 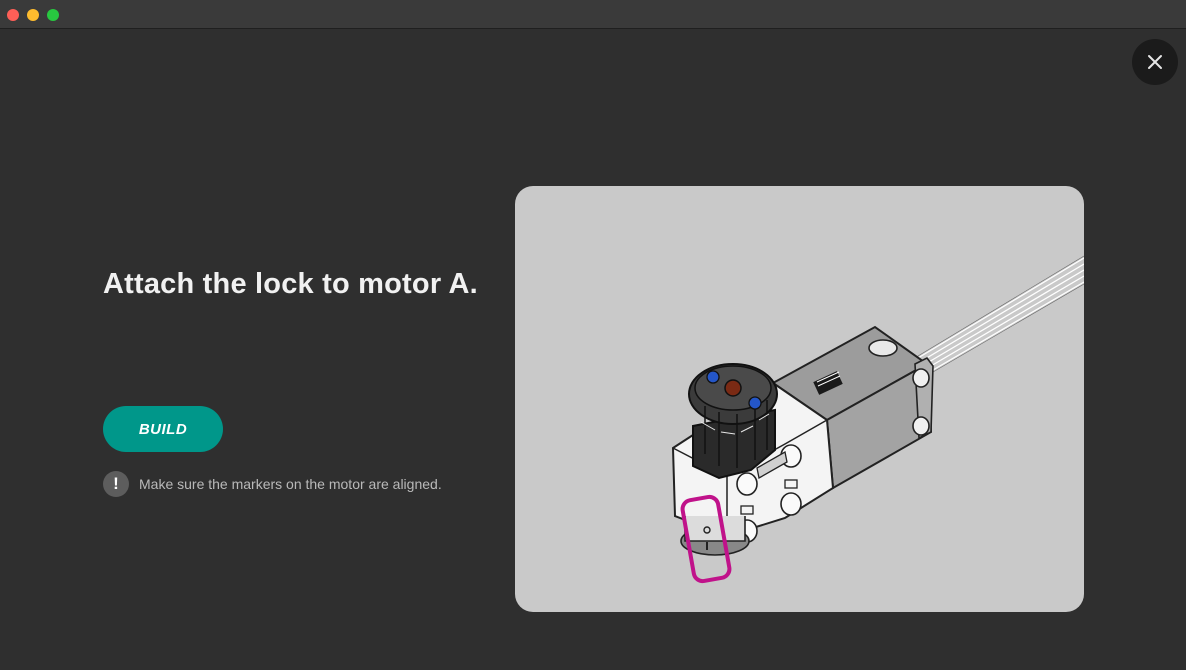 What do you see at coordinates (13, 15) in the screenshot?
I see `window-close-button` at bounding box center [13, 15].